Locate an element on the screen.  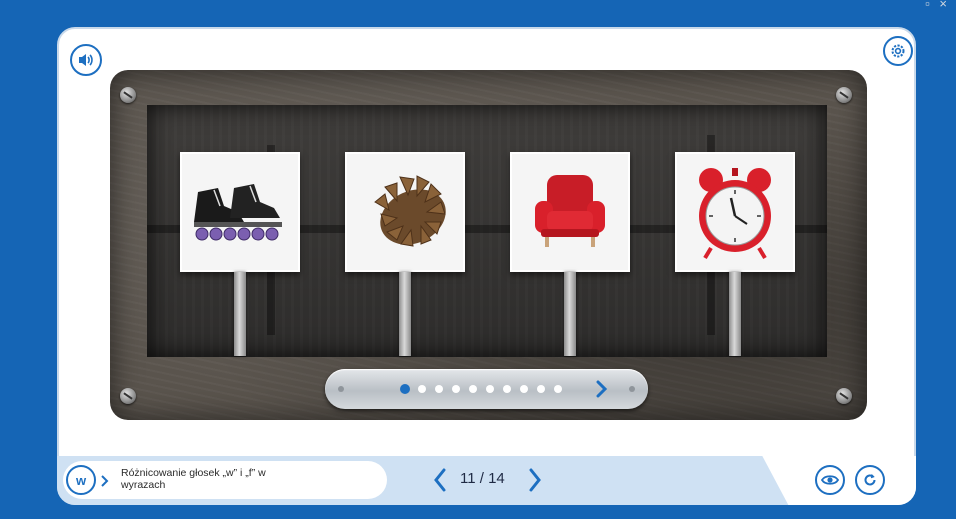
slide-dots-bar is located at coordinates (486, 389).